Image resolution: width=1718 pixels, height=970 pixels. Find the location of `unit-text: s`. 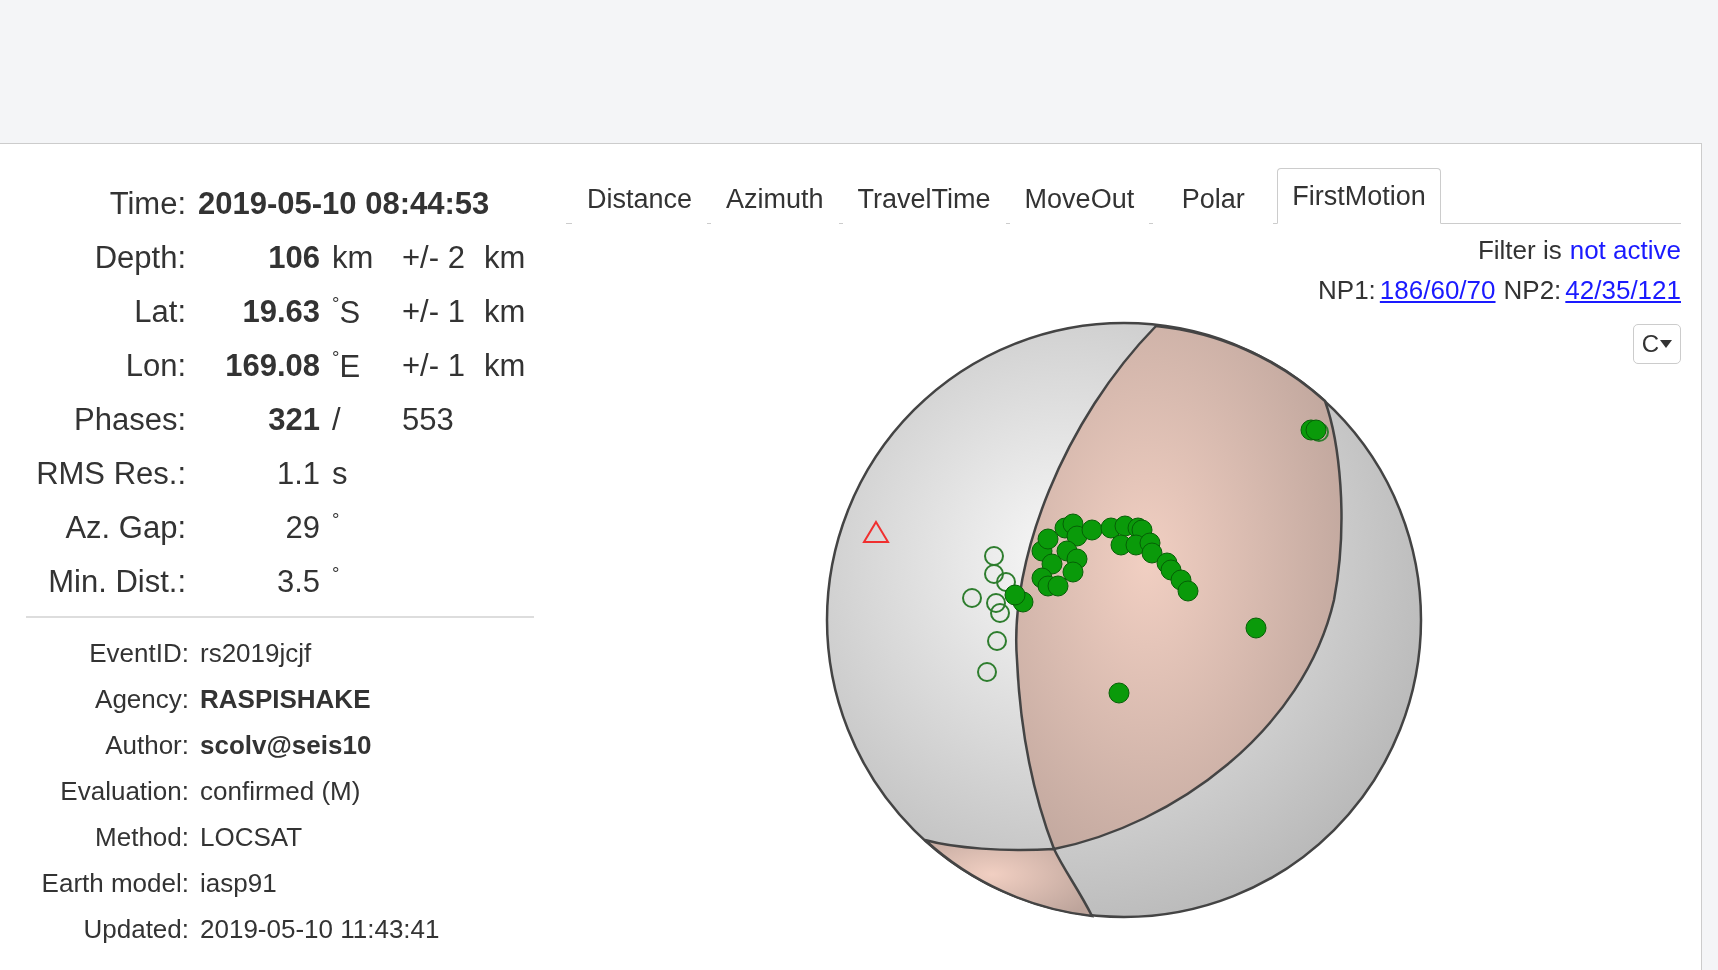

unit-text: s is located at coordinates (340, 474).